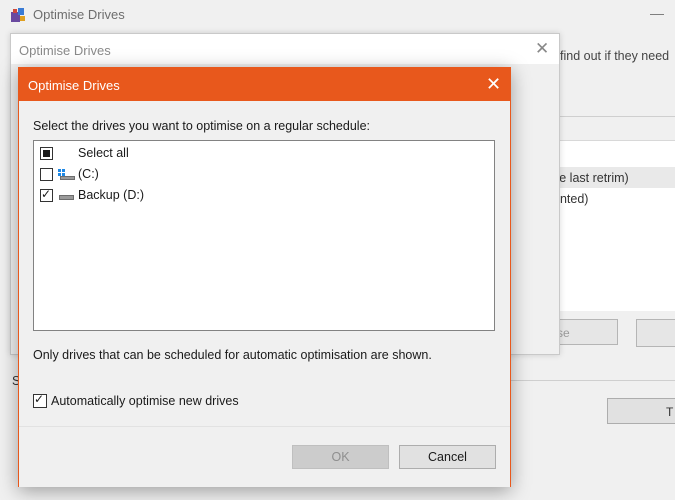 Image resolution: width=675 pixels, height=500 pixels. I want to click on main-button, so click(655, 333).